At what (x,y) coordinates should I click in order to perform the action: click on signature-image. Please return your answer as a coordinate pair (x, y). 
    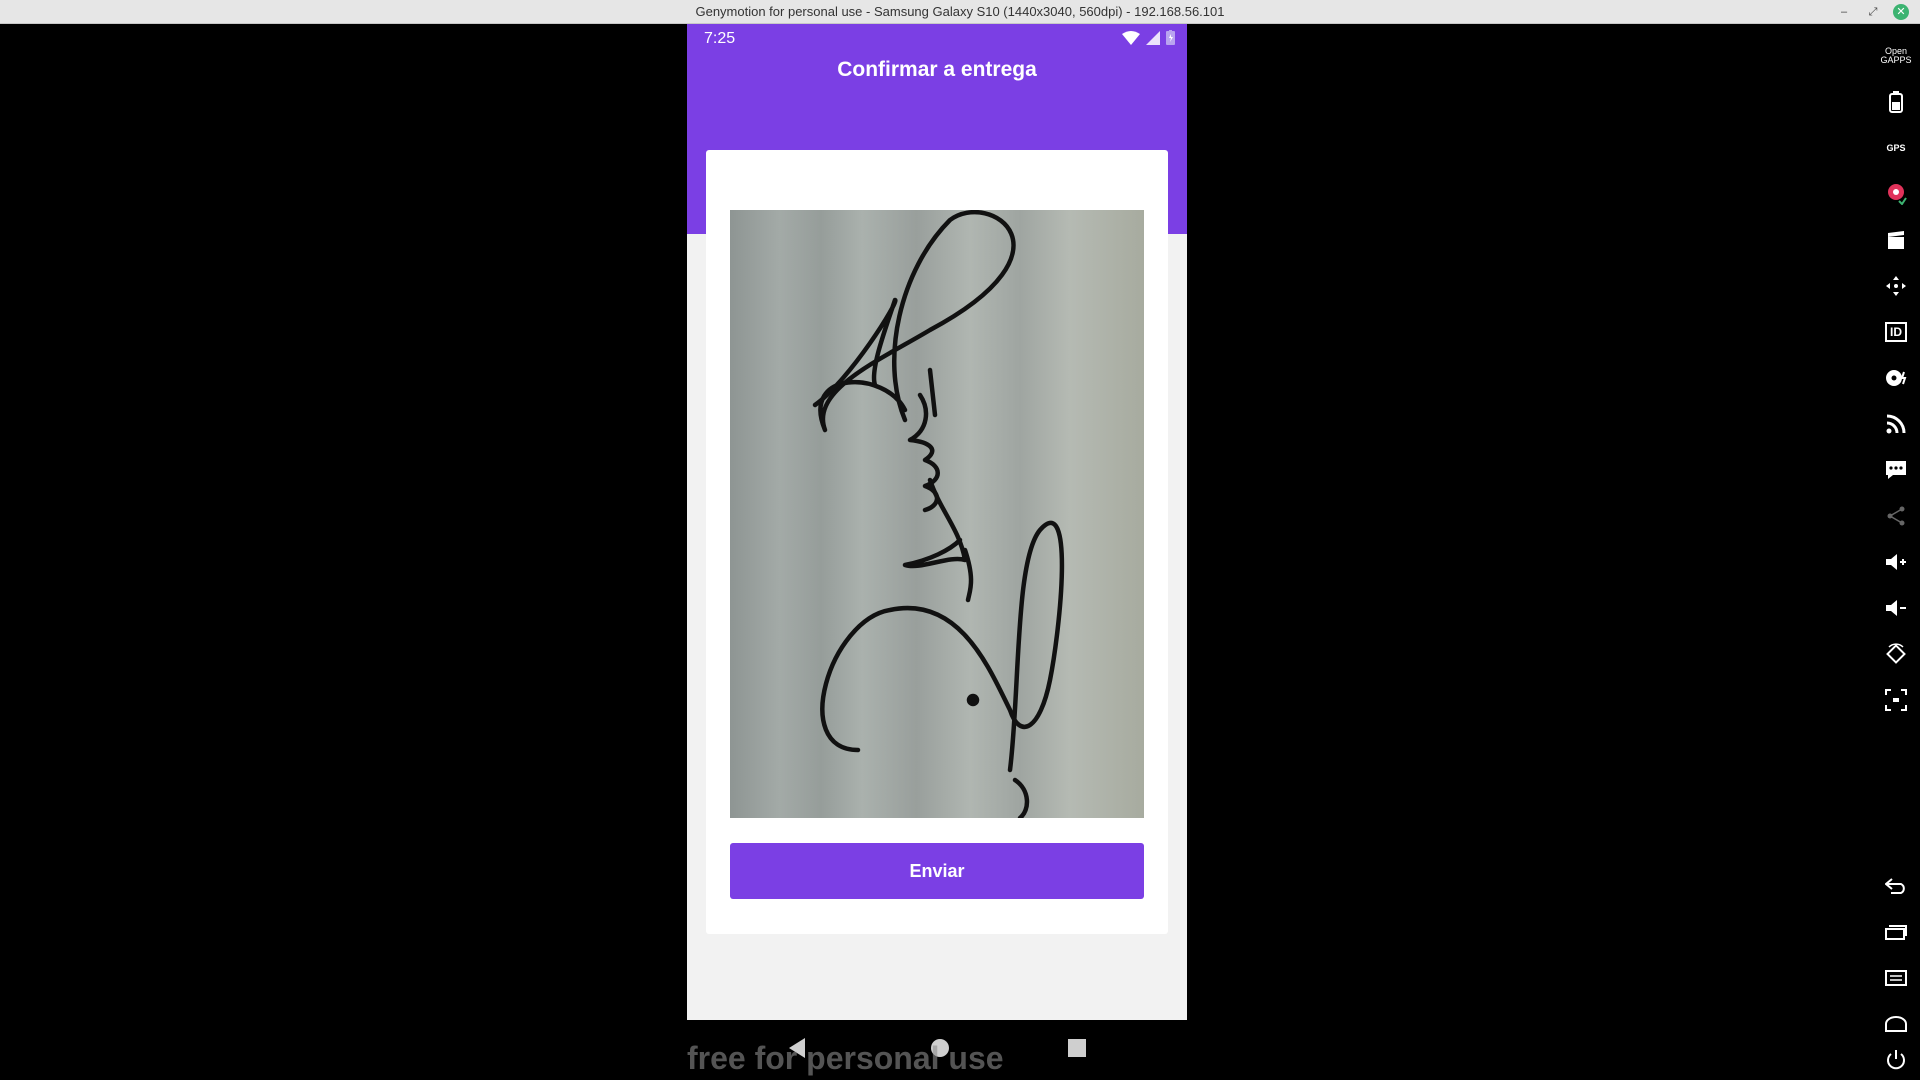
    Looking at the image, I should click on (938, 514).